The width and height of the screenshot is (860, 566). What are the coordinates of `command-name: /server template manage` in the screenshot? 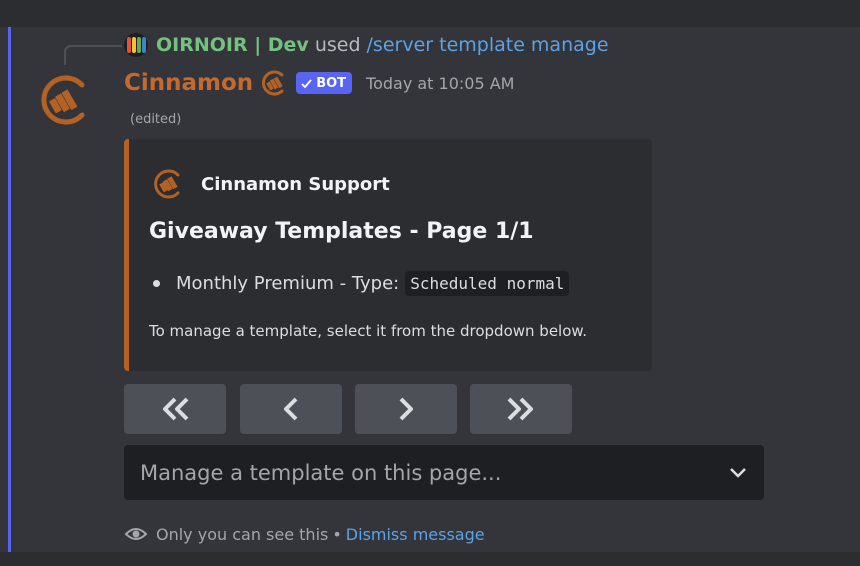 It's located at (488, 45).